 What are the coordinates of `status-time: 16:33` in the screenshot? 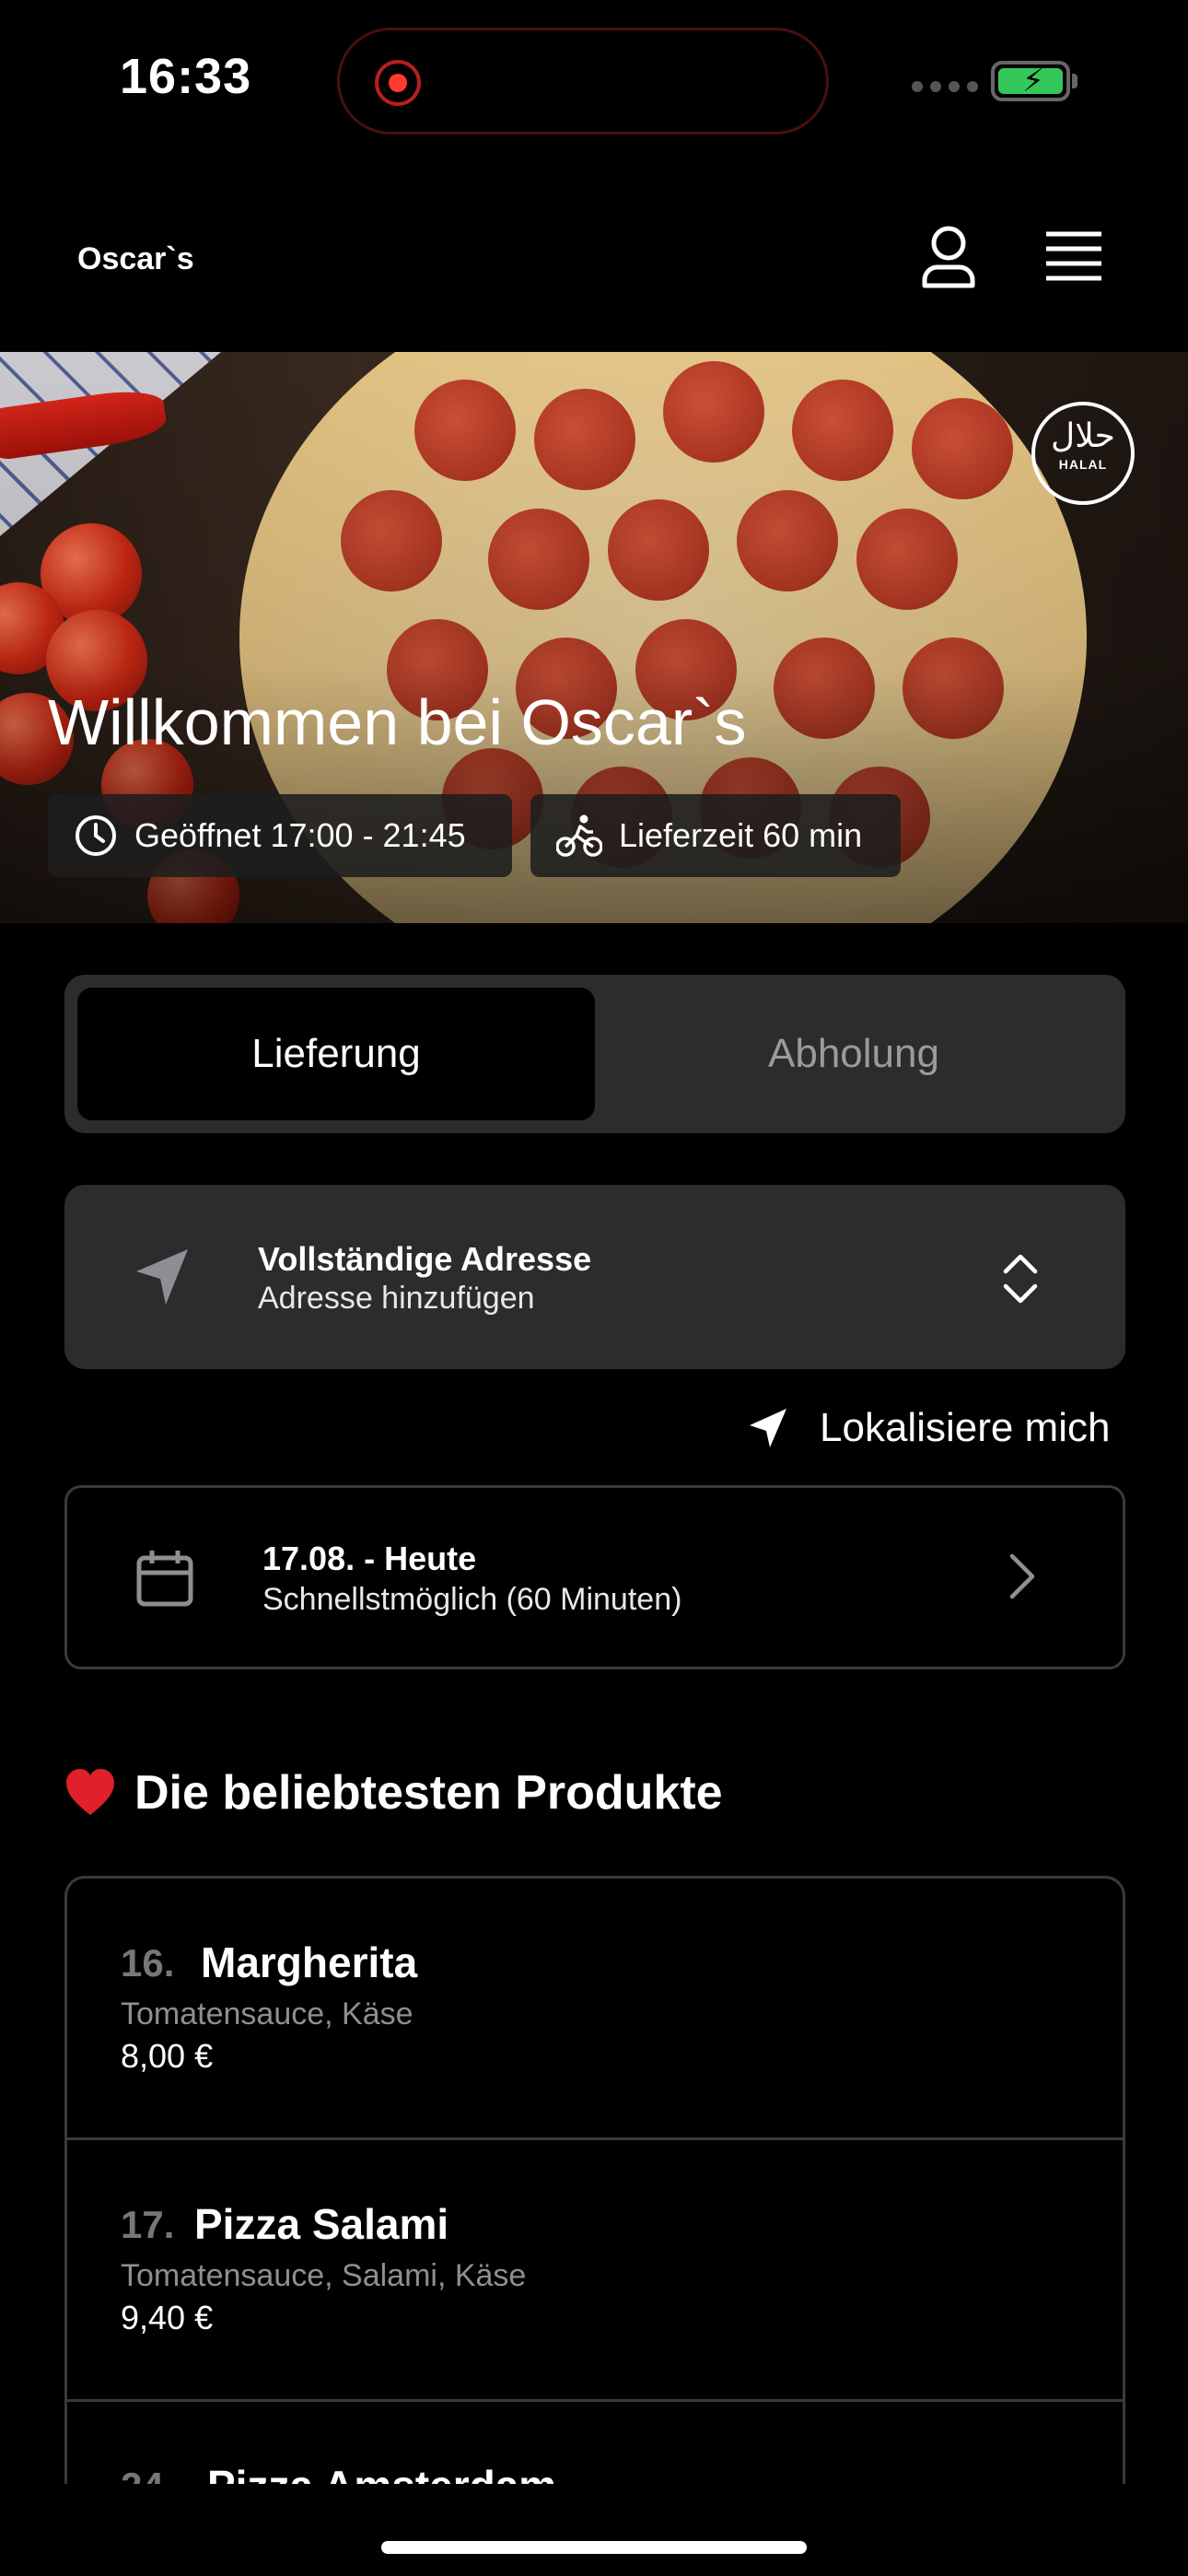 It's located at (186, 76).